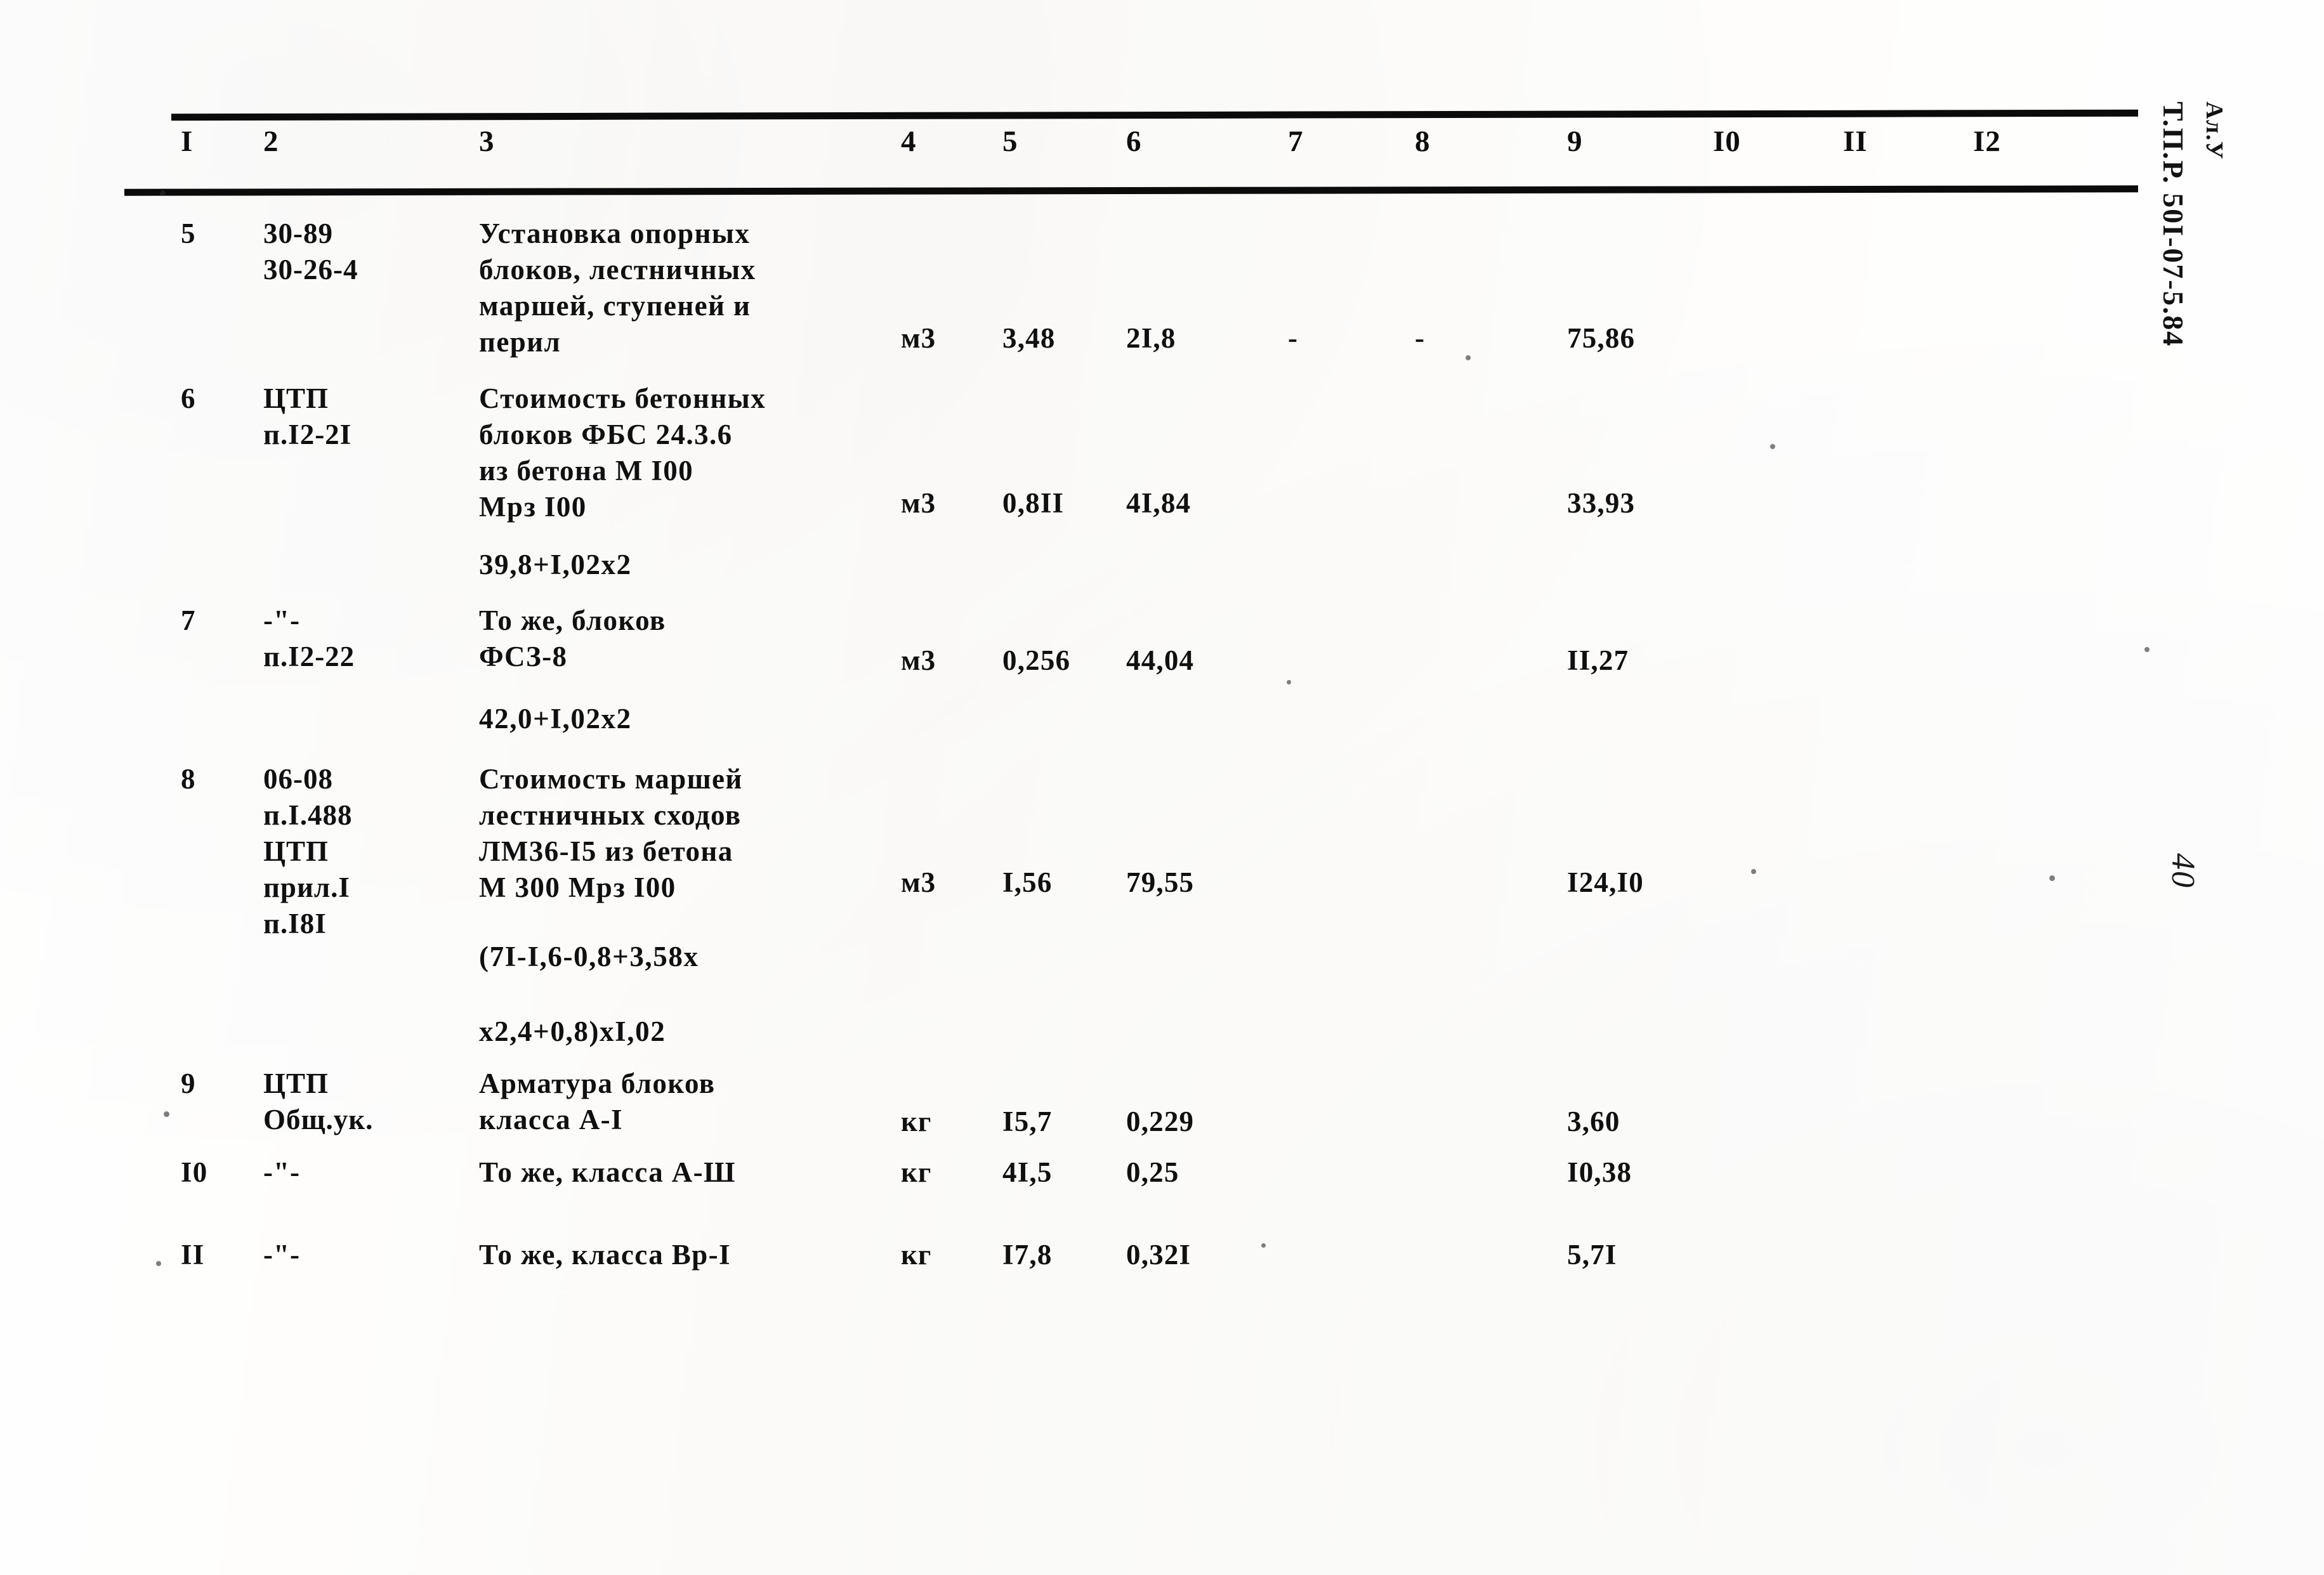  I want to click on row-value-qty: 0,256, so click(1036, 660).